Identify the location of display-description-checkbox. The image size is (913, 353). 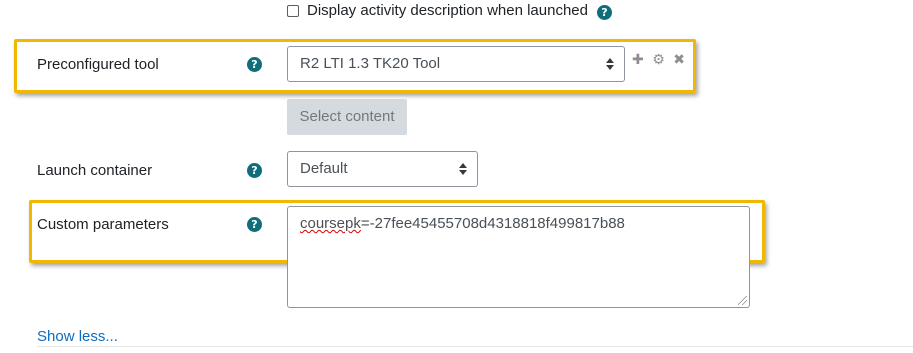
(293, 11).